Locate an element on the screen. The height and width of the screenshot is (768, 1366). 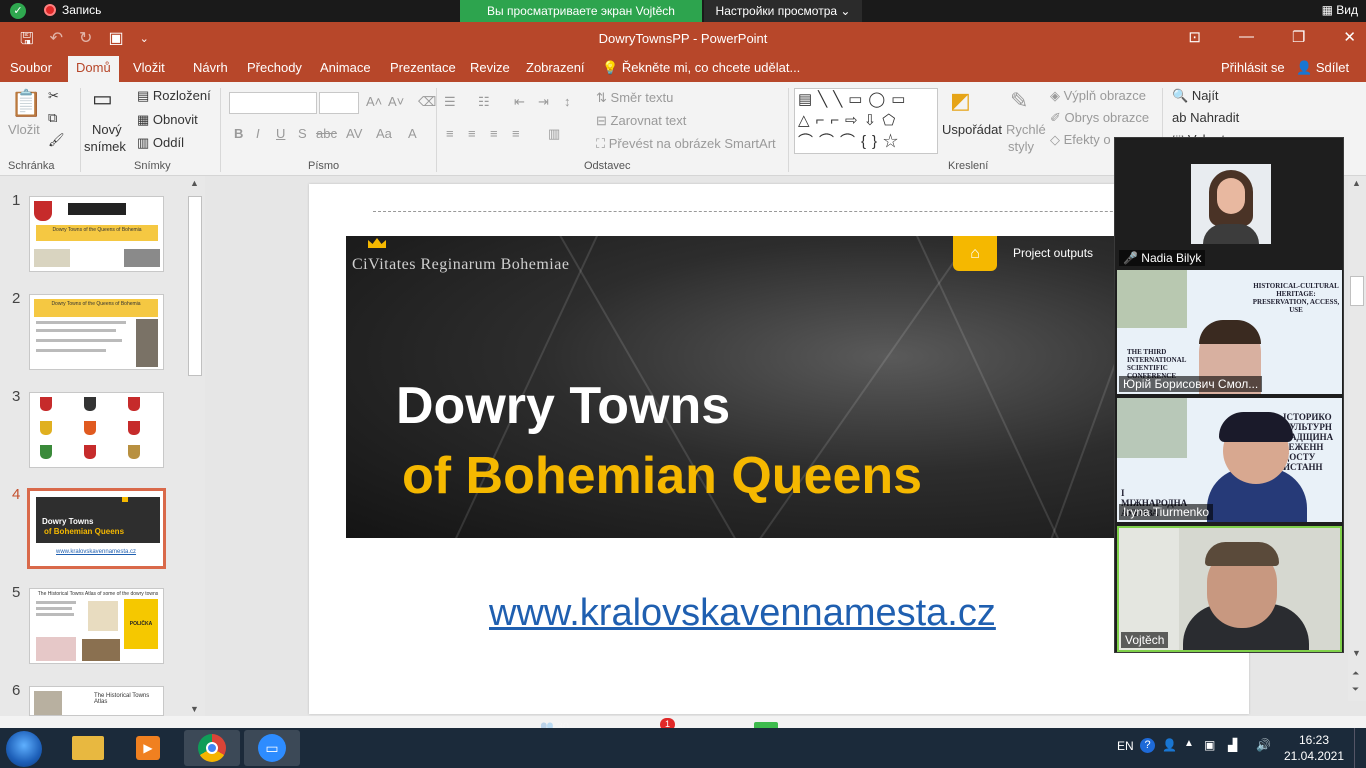
text-direction-button: ⇅ Směr textu is located at coordinates (634, 98).